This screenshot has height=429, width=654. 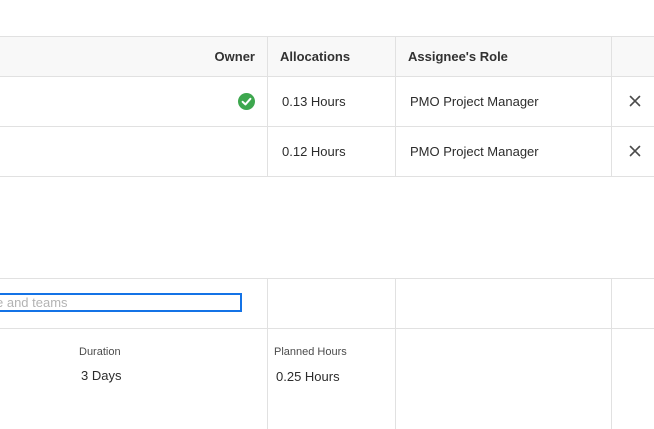 What do you see at coordinates (458, 56) in the screenshot?
I see `header-assignee-role: Assignee's Role` at bounding box center [458, 56].